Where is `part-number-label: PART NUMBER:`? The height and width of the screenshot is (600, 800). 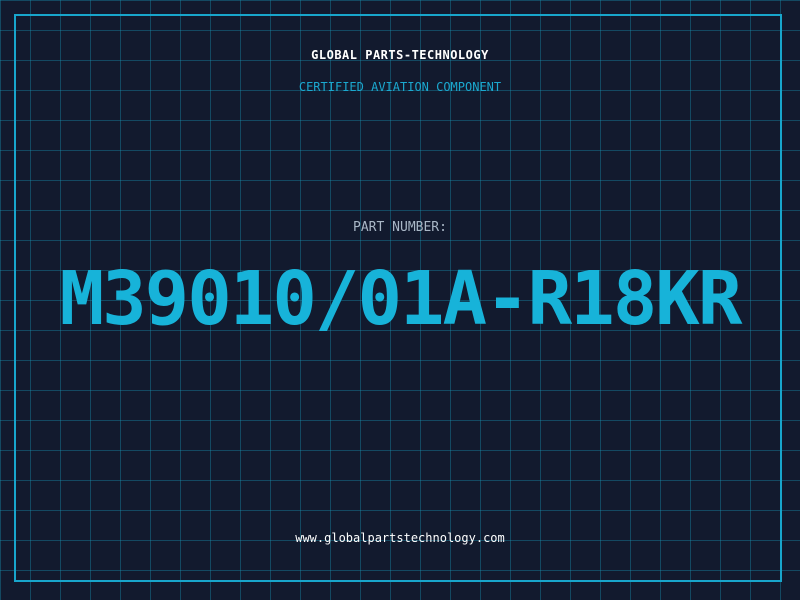 part-number-label: PART NUMBER: is located at coordinates (400, 227).